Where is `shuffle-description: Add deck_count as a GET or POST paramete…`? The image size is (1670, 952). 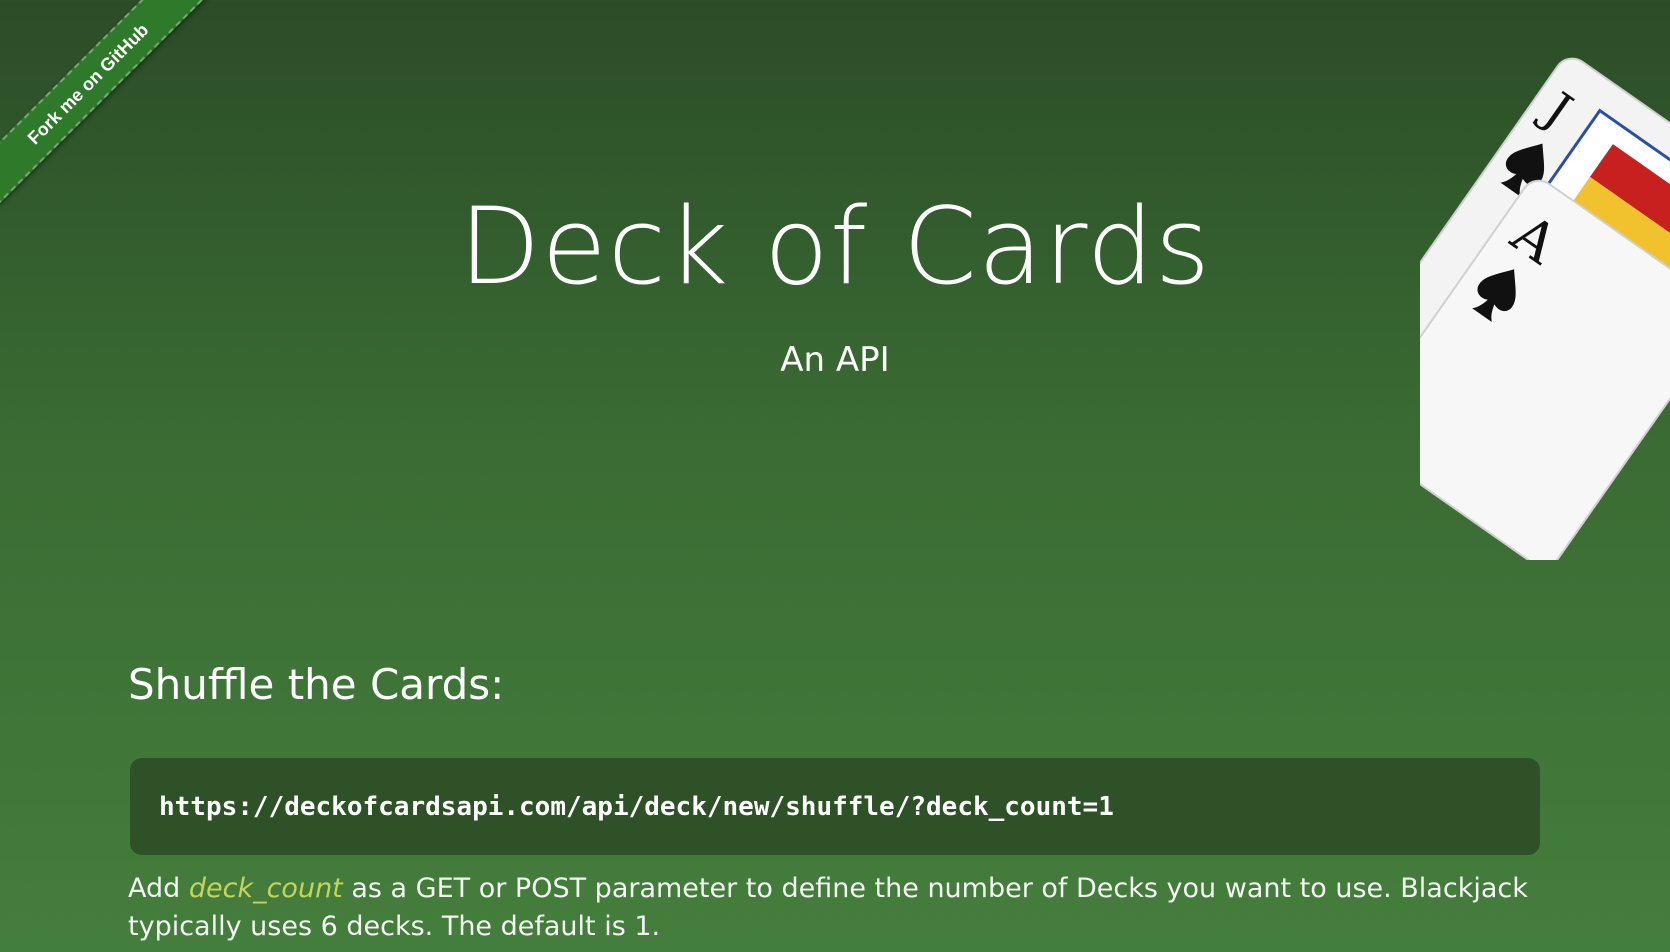 shuffle-description: Add deck_count as a GET or POST paramete… is located at coordinates (828, 908).